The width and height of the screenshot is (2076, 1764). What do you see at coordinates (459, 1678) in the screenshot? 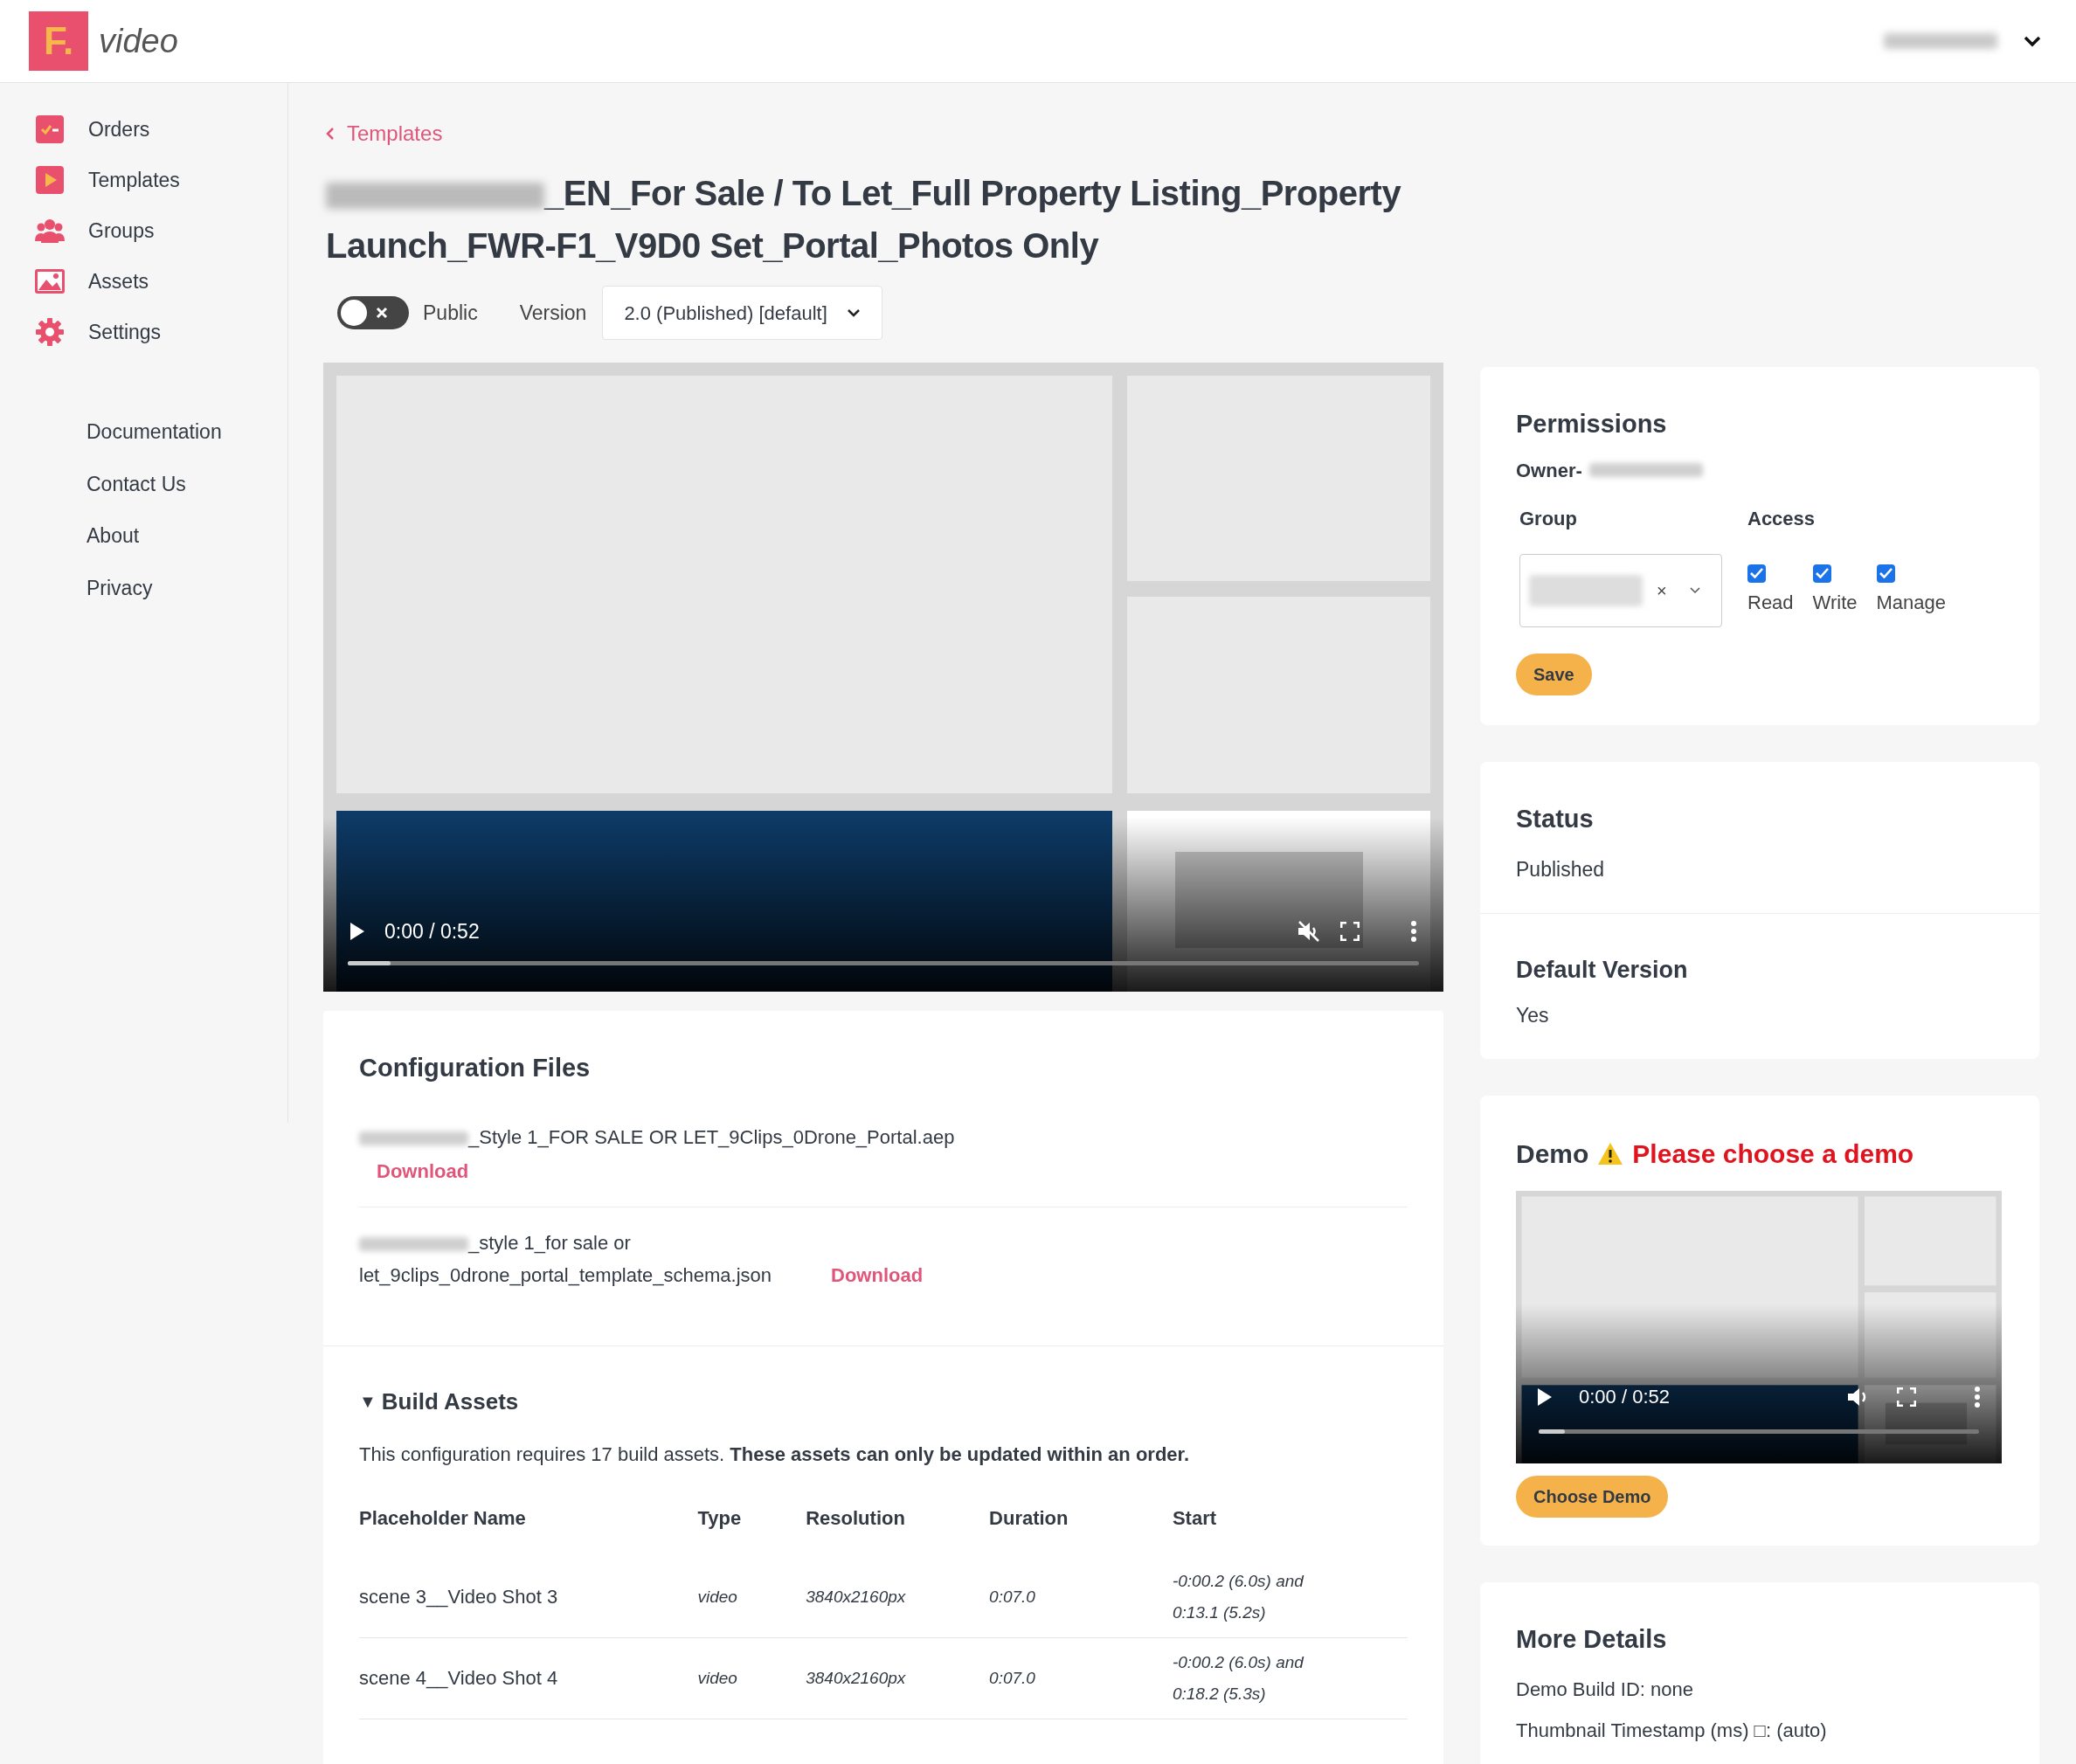
I see `table-cell-text: scene 4__Video Shot 4` at bounding box center [459, 1678].